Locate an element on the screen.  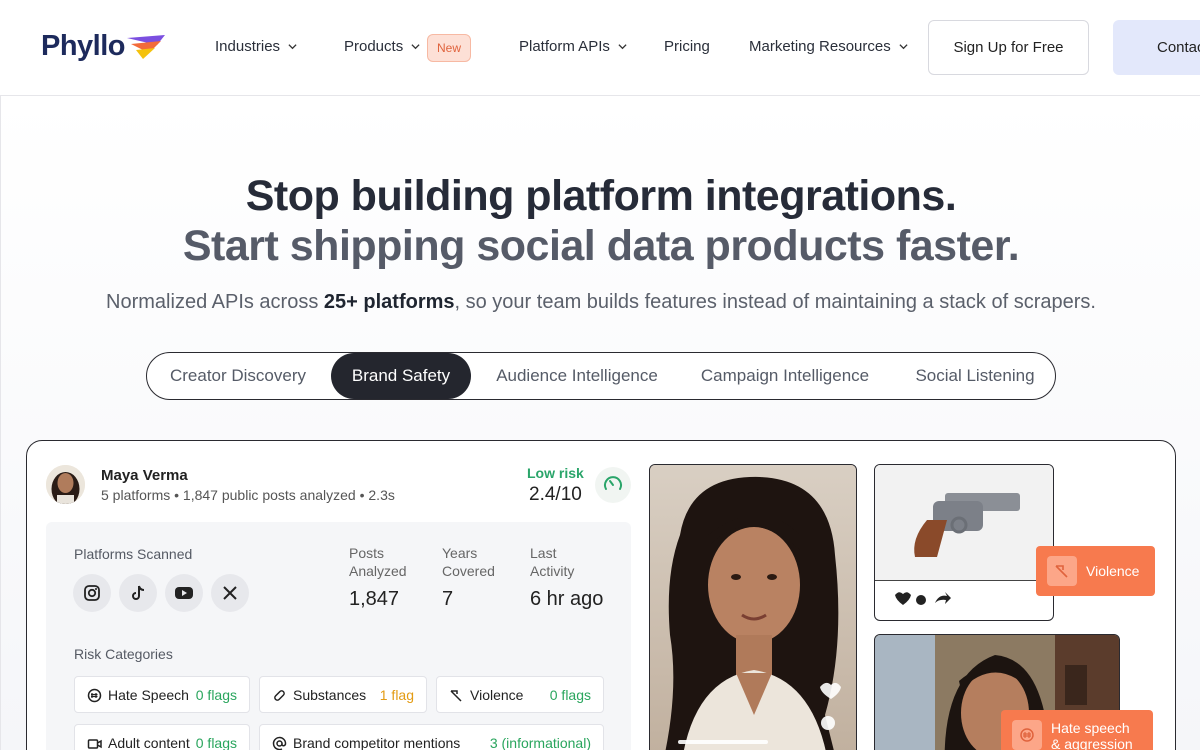
risk-label: Low risk is located at coordinates (555, 473).